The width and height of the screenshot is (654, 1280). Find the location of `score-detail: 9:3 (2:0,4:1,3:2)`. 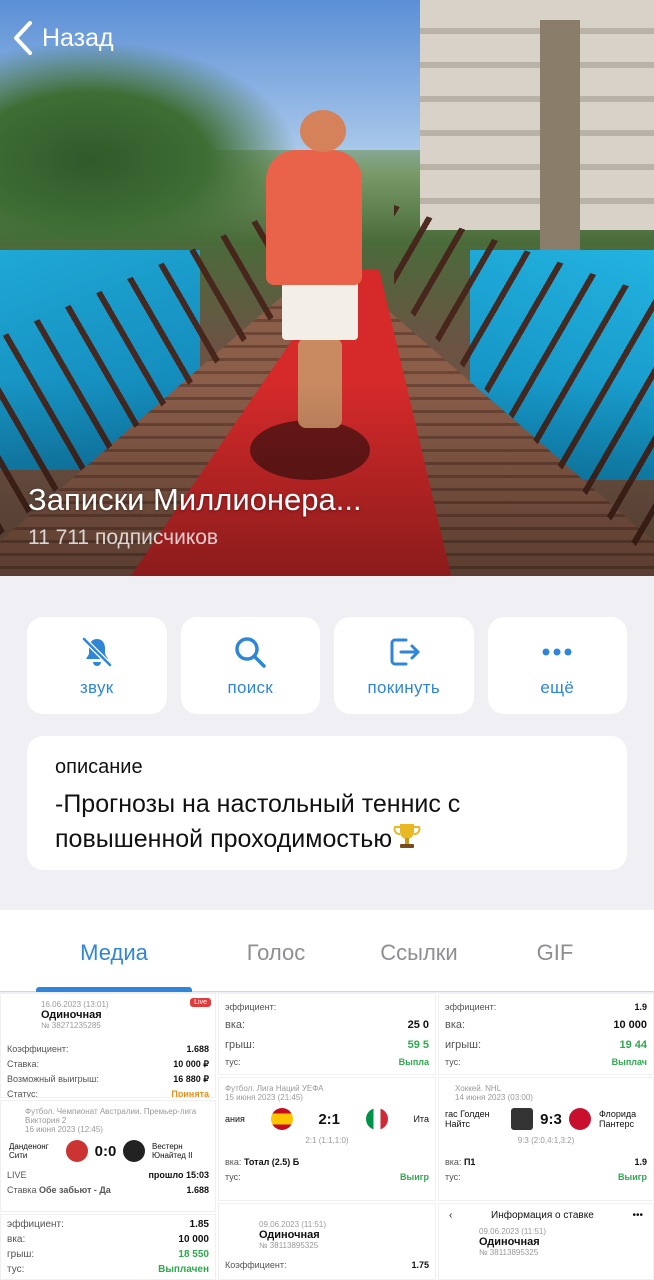

score-detail: 9:3 (2:0,4:1,3:2) is located at coordinates (546, 1140).